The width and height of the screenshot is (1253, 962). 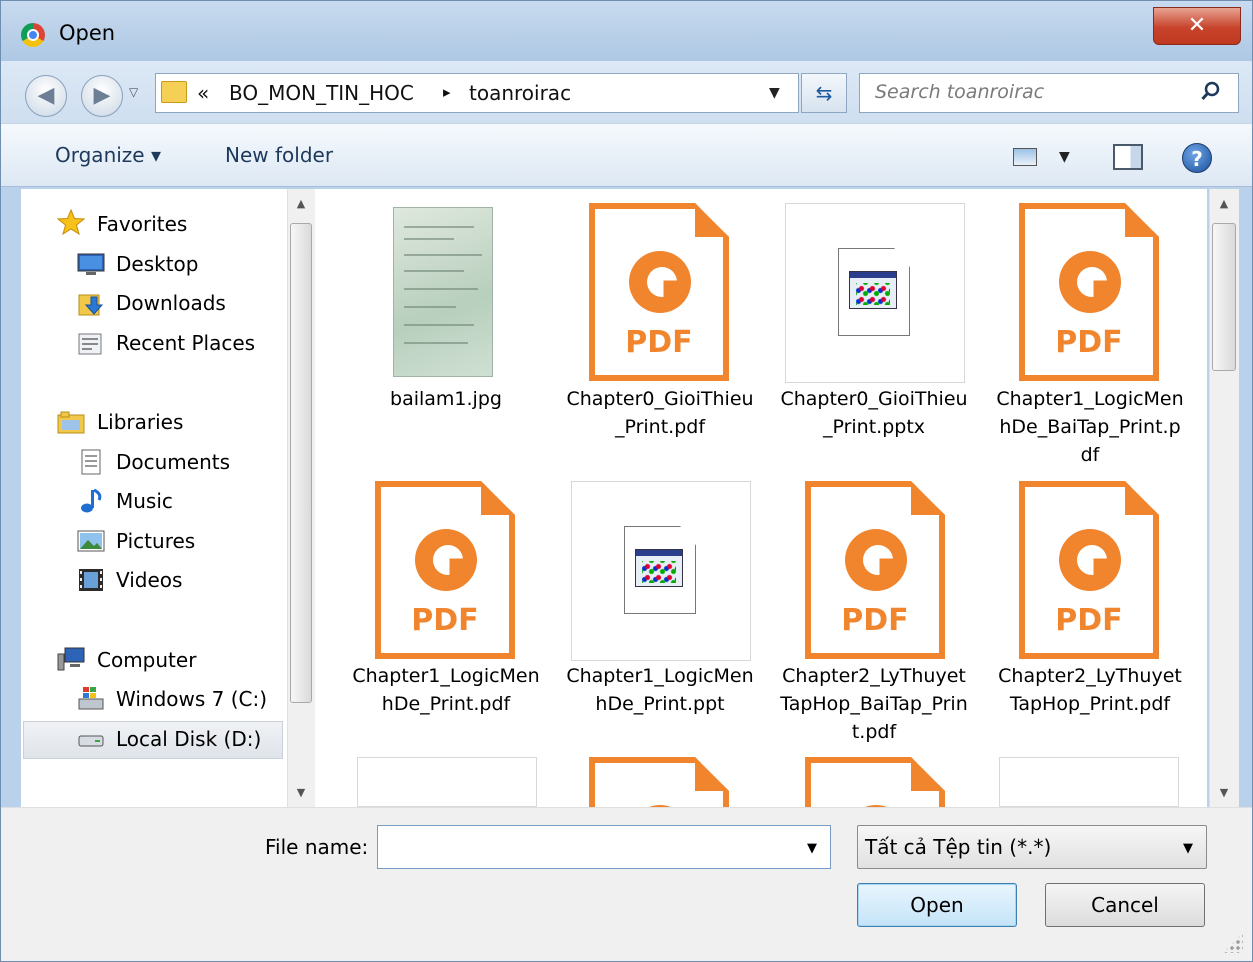 What do you see at coordinates (1197, 158) in the screenshot?
I see `help-icon: ?` at bounding box center [1197, 158].